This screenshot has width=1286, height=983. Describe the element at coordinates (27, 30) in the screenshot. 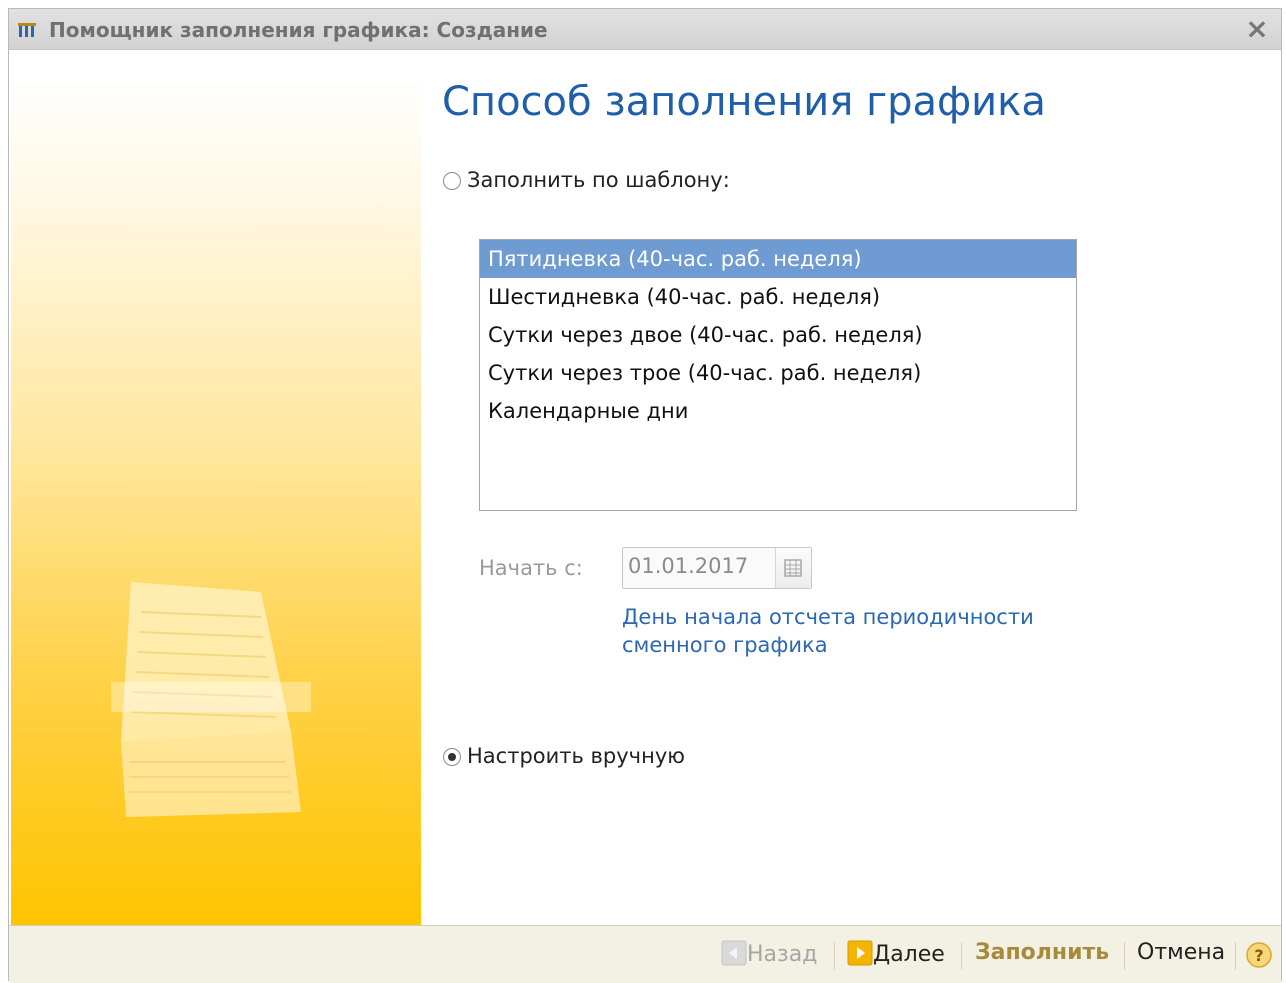

I see `schedule-icon` at that location.